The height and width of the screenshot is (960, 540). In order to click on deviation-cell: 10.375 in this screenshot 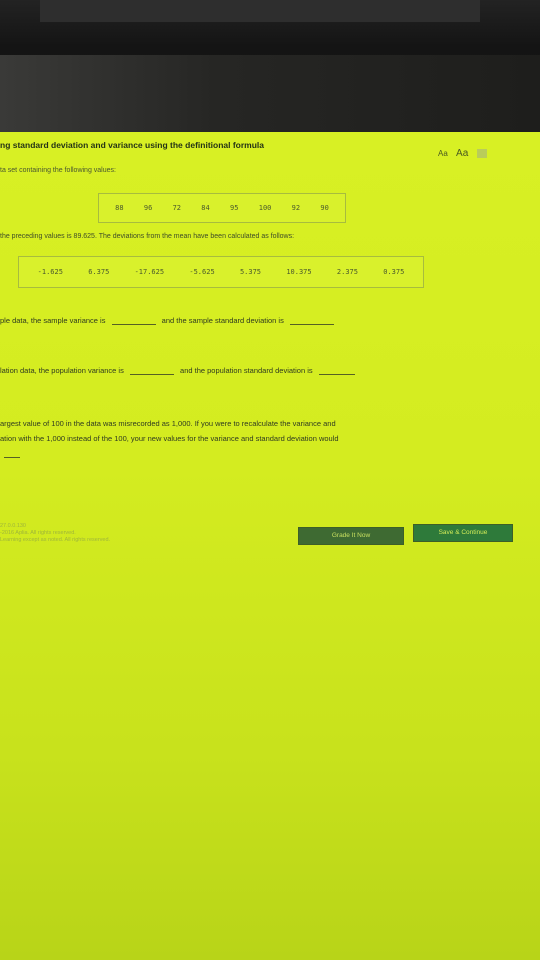, I will do `click(299, 272)`.